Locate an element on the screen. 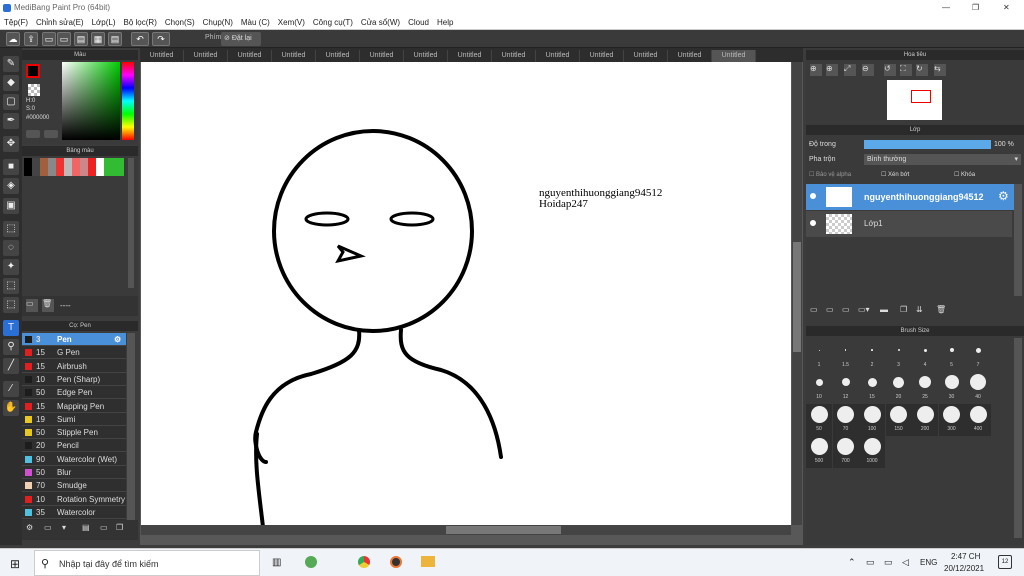  gear-icon: ⚙ is located at coordinates (117, 339).